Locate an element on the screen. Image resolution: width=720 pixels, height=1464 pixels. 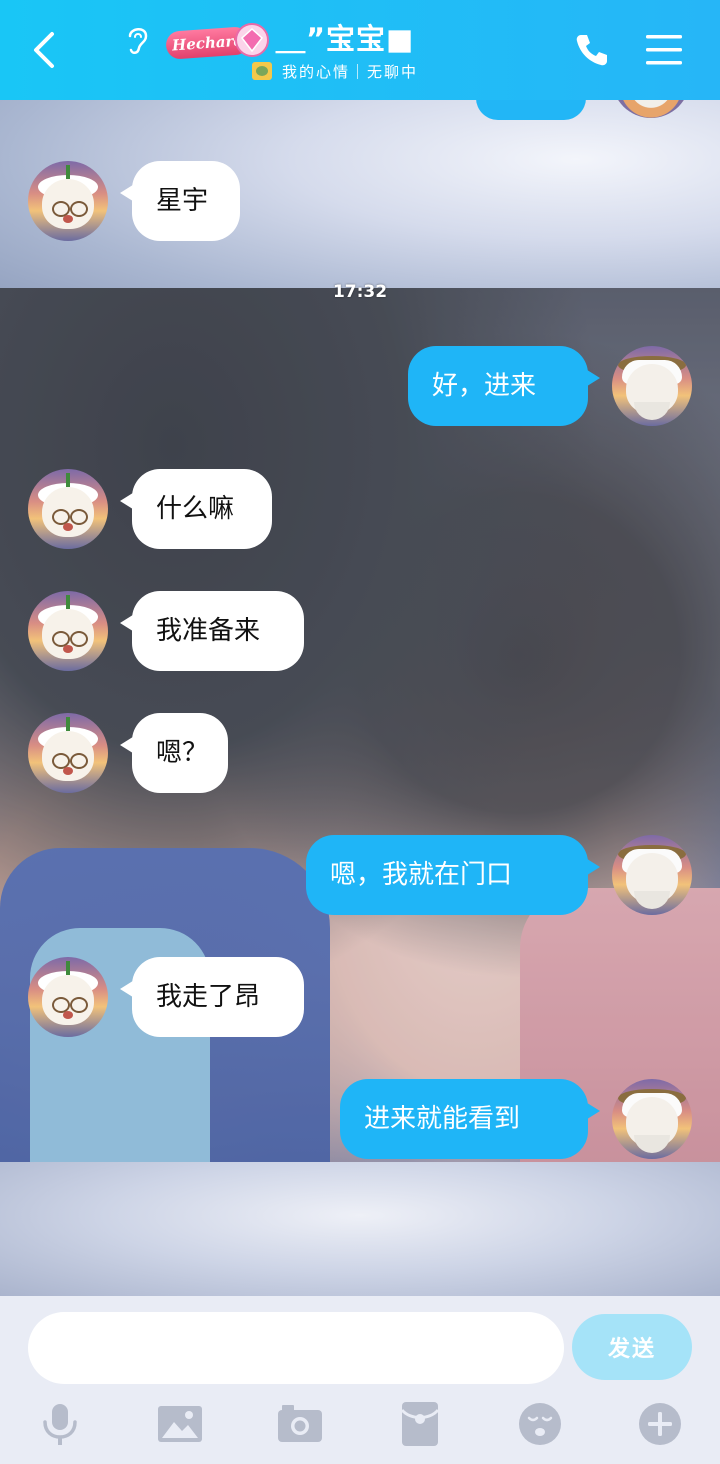
message-bubble-received: 什么嘛 is located at coordinates (196, 509).